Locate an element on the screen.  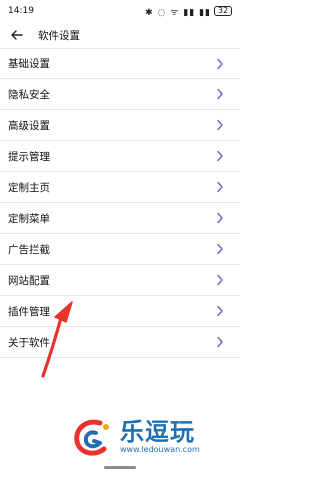
menu-item-notification-management: 提示管理 is located at coordinates (120, 156).